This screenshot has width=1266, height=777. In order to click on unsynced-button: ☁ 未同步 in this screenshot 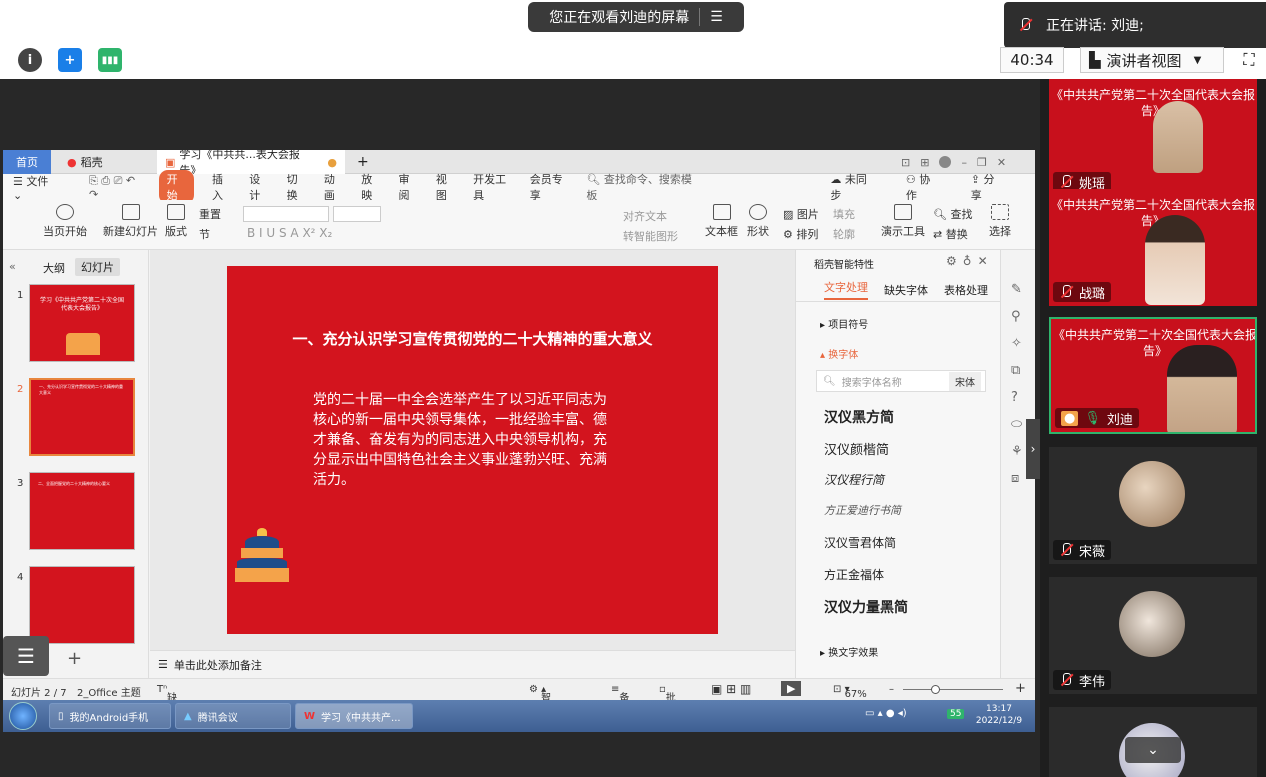, I will do `click(859, 187)`.